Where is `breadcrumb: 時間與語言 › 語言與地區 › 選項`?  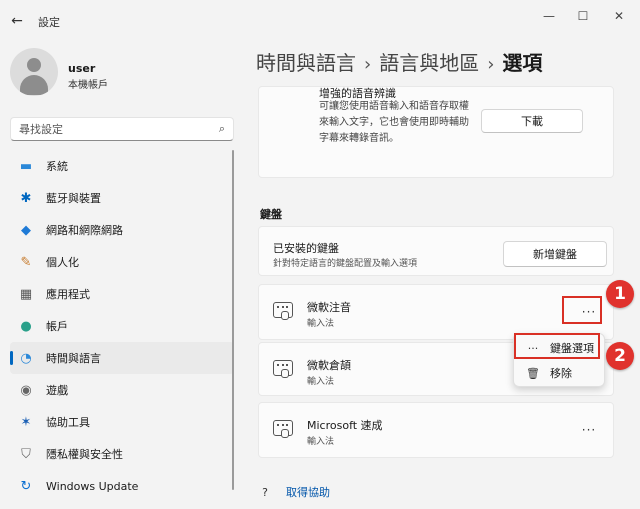
breadcrumb: 時間與語言 › 語言與地區 › 選項 is located at coordinates (399, 61).